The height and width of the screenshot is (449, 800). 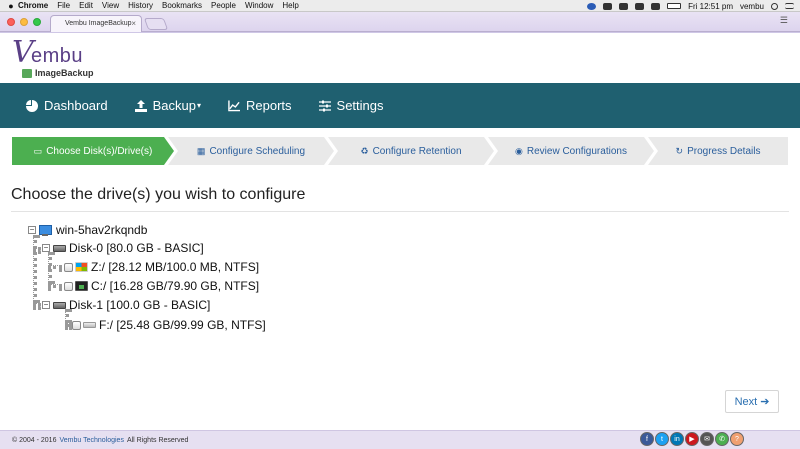 I want to click on tree-node-disk-1: − Disk-1 [100.0 GB - BASIC], so click(x=126, y=305).